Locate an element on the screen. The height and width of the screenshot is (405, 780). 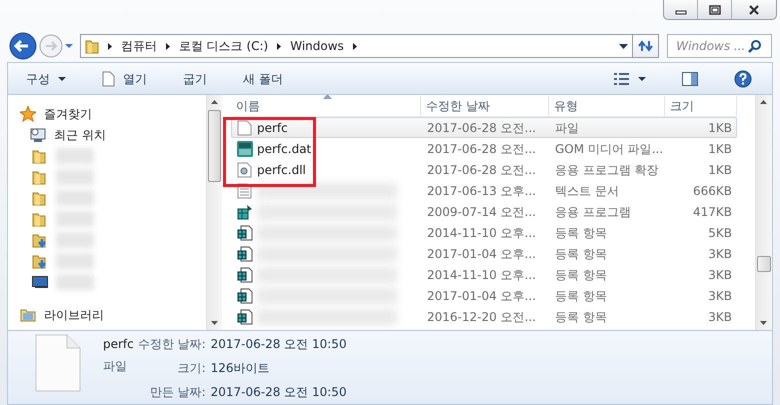
column-header: 유형 is located at coordinates (607, 106).